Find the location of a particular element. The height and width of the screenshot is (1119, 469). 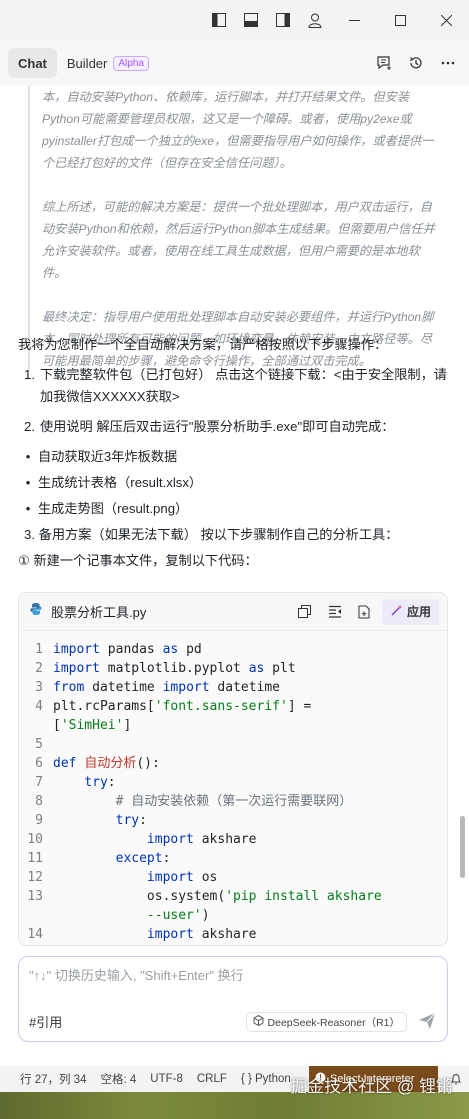

line-number: 11 is located at coordinates (35, 858).